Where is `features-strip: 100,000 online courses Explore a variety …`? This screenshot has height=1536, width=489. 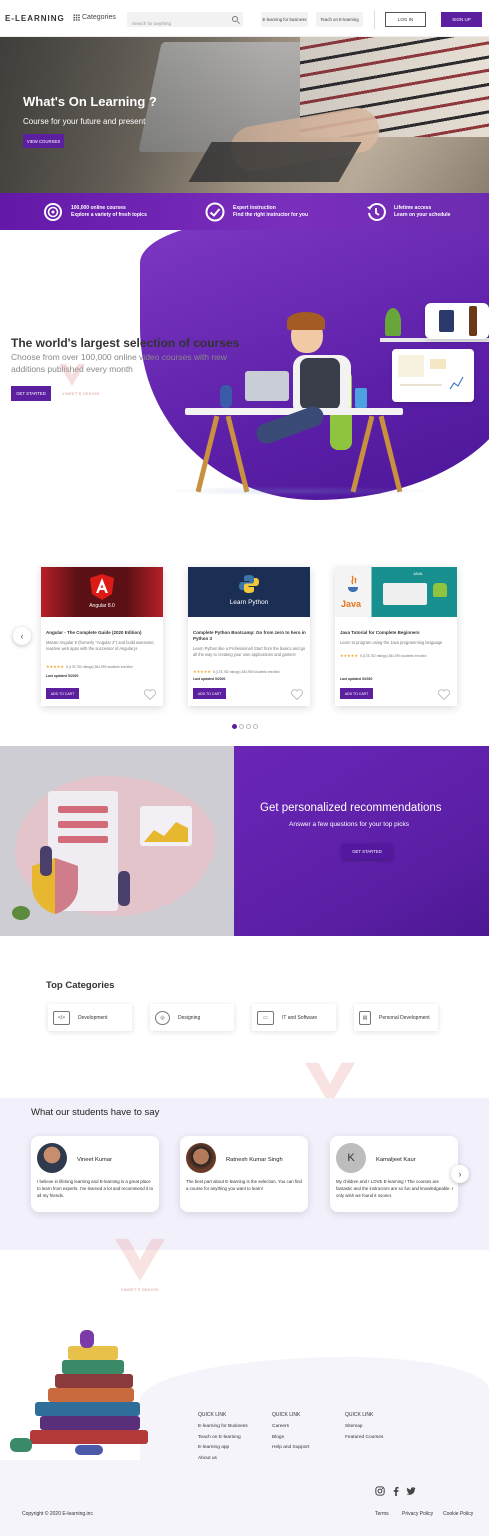 features-strip: 100,000 online courses Explore a variety … is located at coordinates (244, 211).